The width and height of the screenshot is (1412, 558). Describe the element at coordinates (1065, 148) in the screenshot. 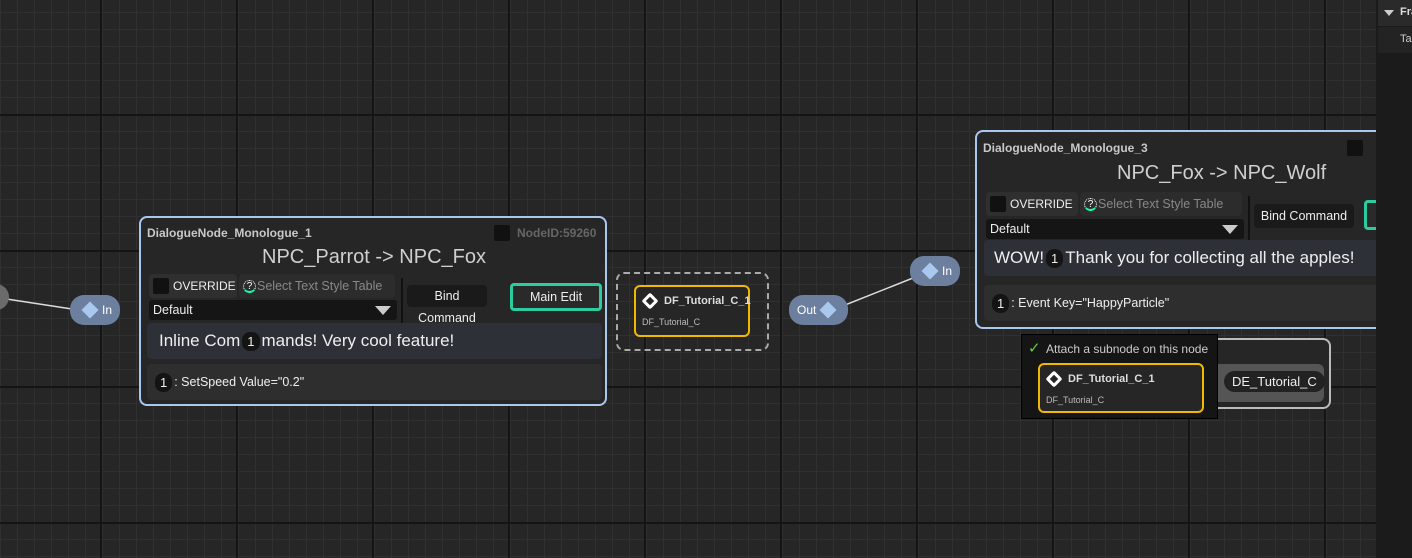

I see `node-title: DialogueNode_Monologue_3` at that location.